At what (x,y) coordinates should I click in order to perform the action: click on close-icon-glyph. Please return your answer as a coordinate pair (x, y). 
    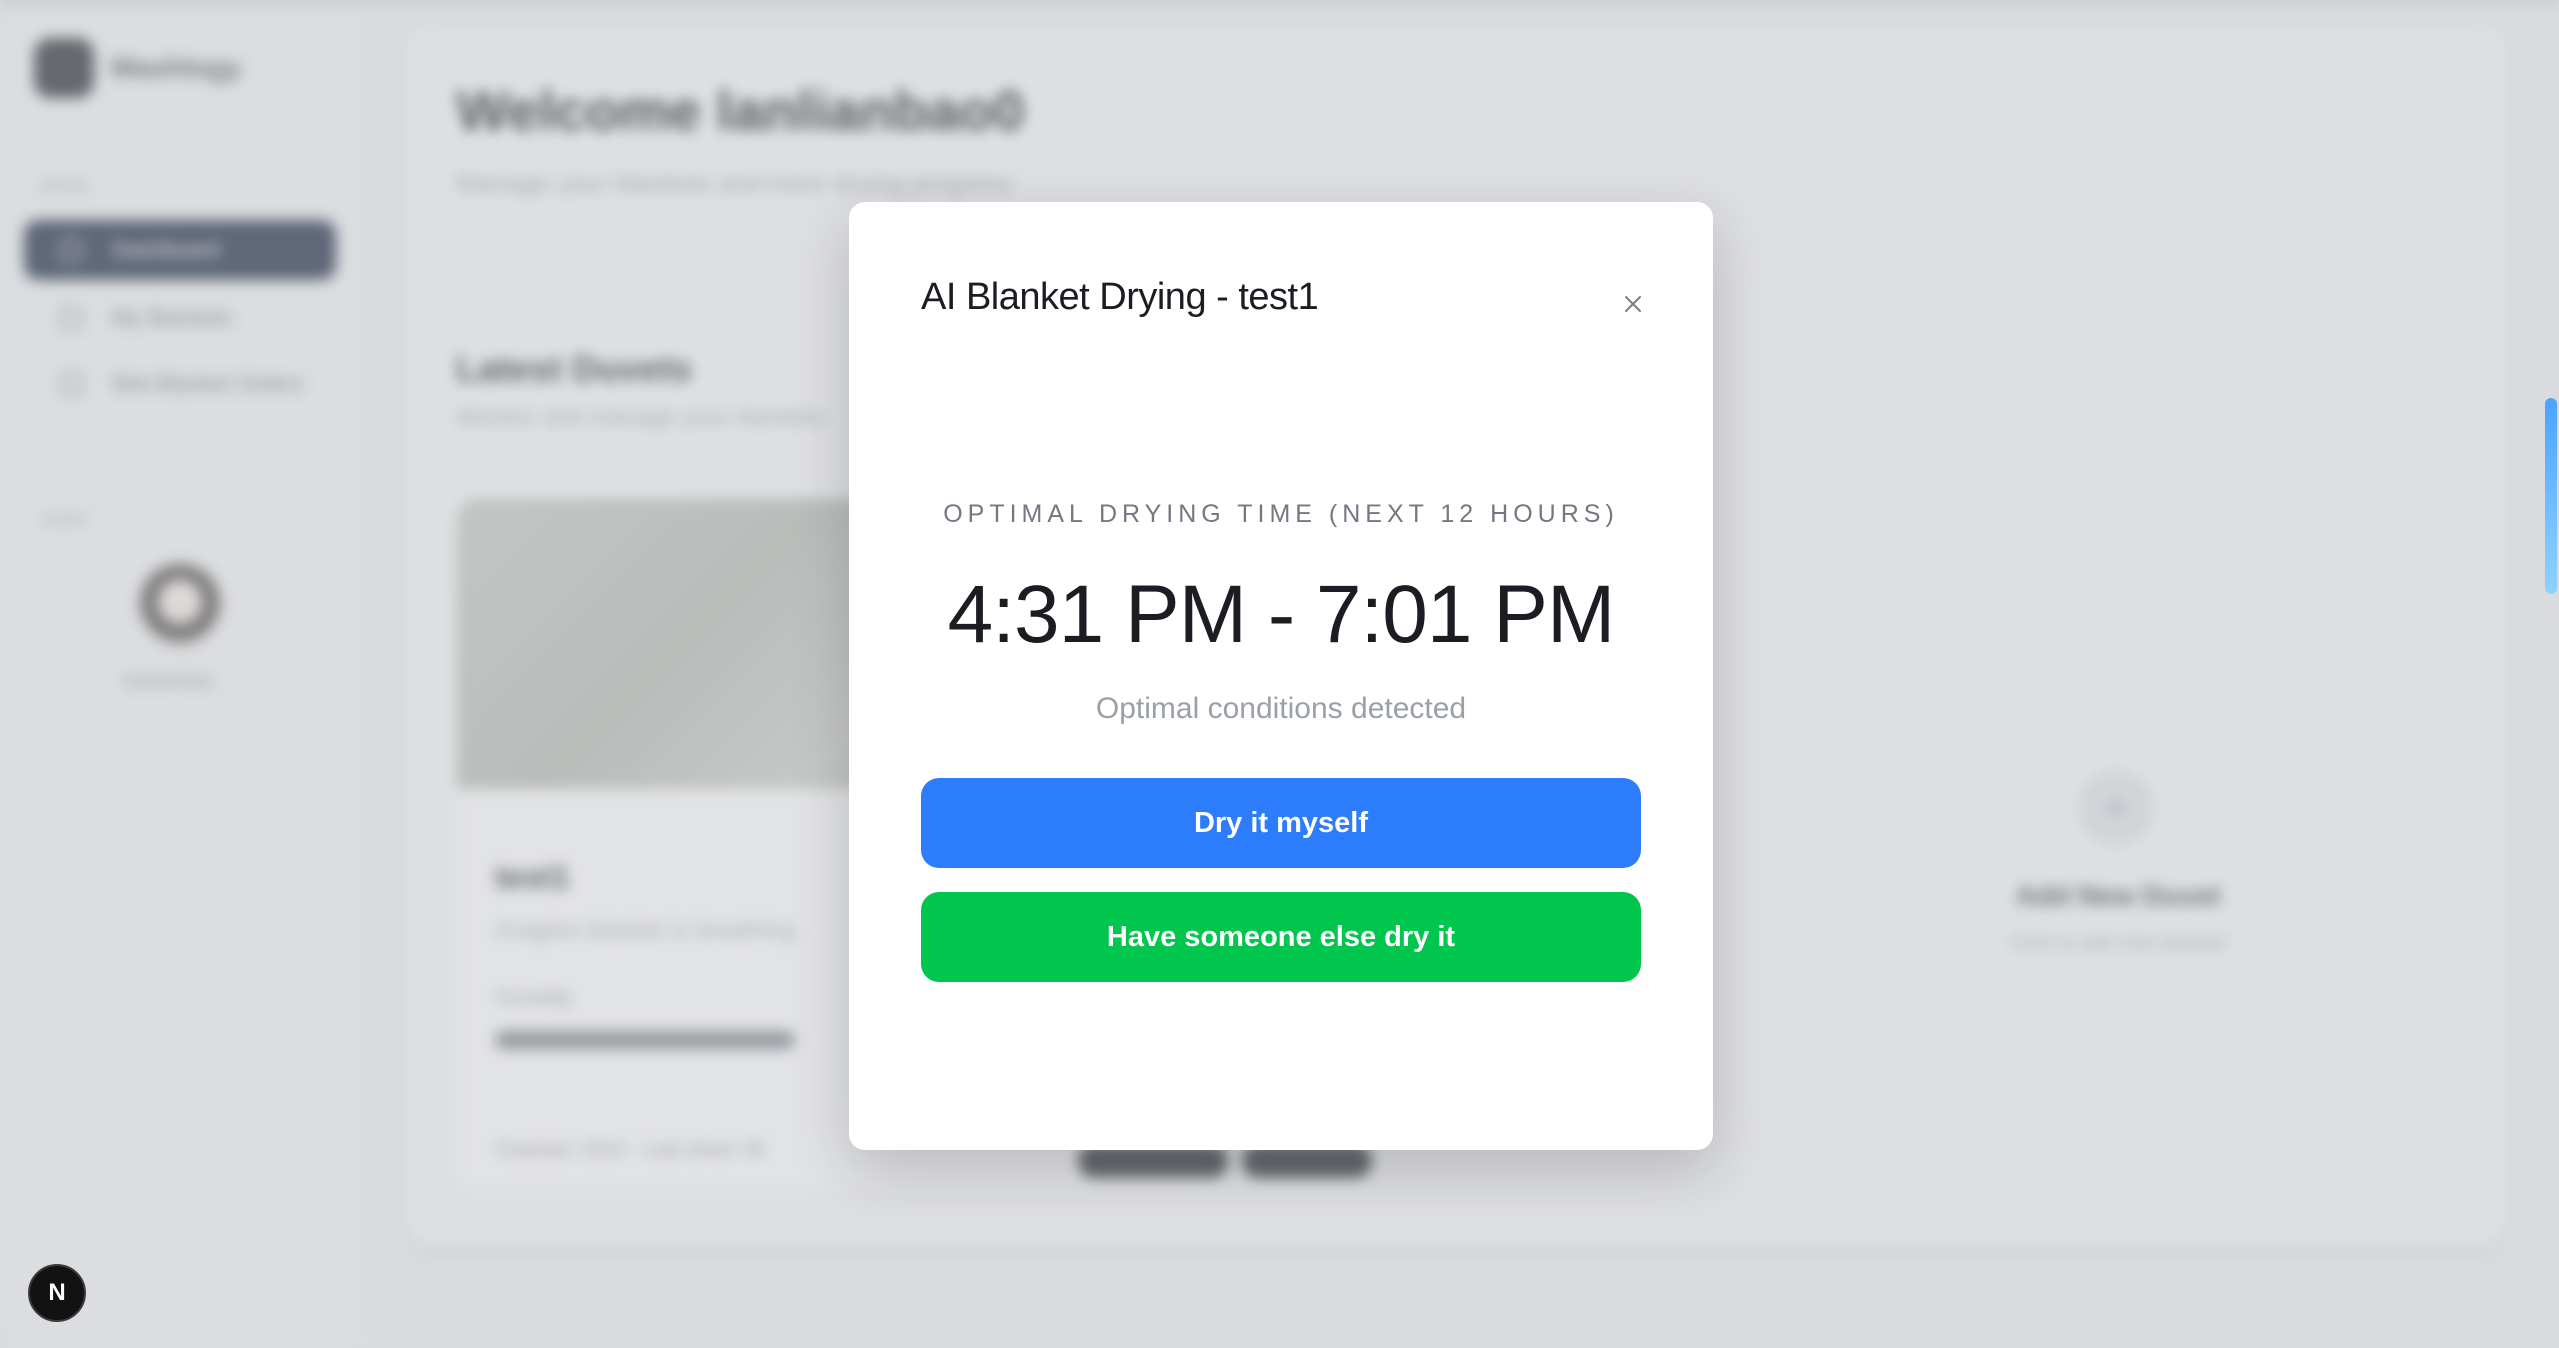
    Looking at the image, I should click on (1633, 304).